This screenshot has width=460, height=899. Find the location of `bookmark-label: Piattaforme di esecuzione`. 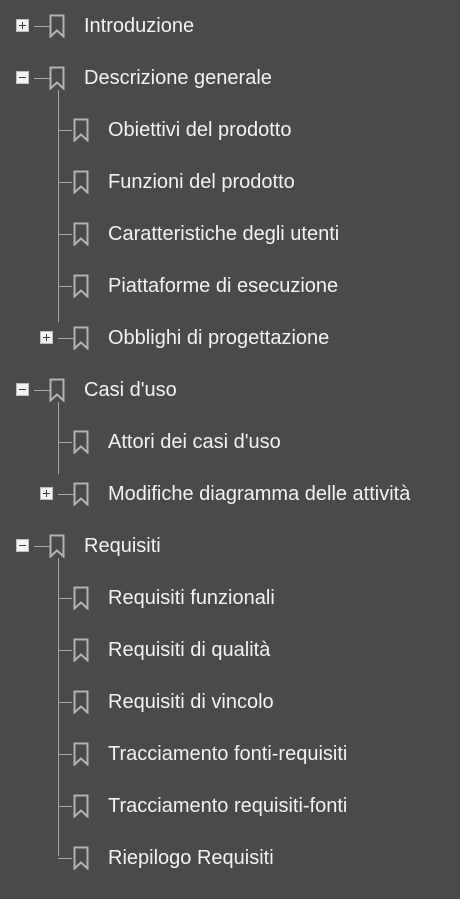

bookmark-label: Piattaforme di esecuzione is located at coordinates (223, 286).